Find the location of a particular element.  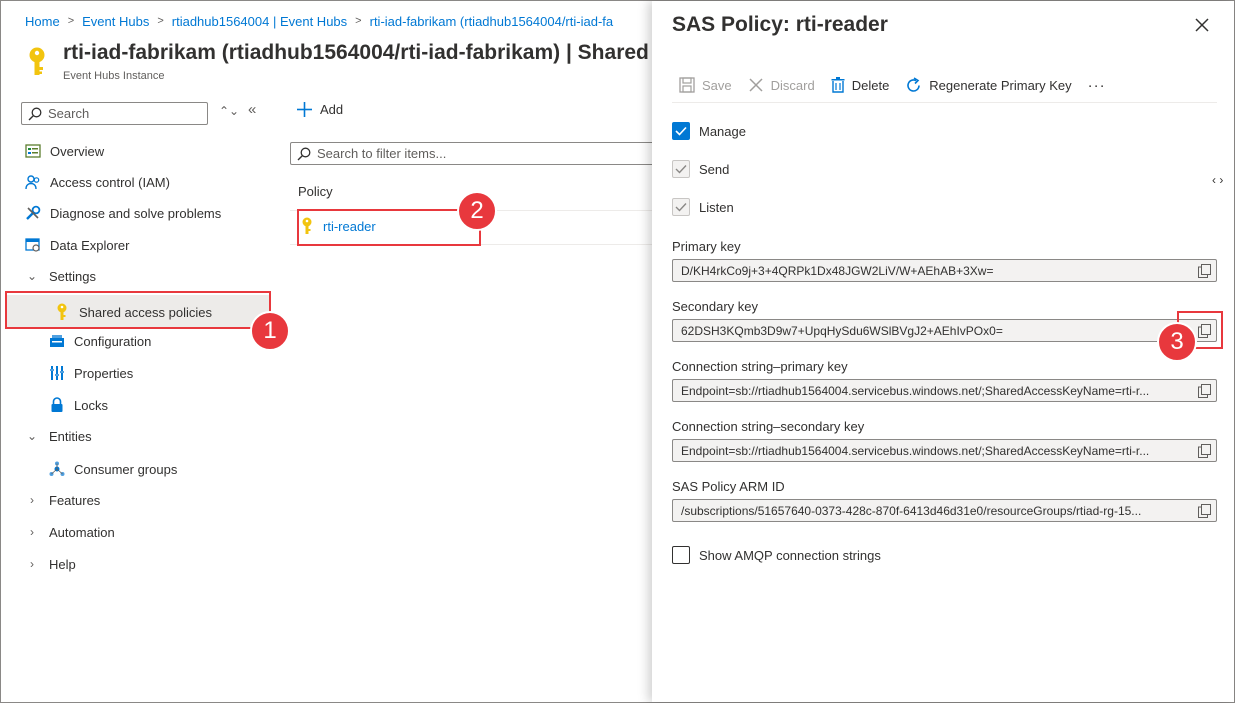

nav-item-properties: Properties is located at coordinates (138, 373).